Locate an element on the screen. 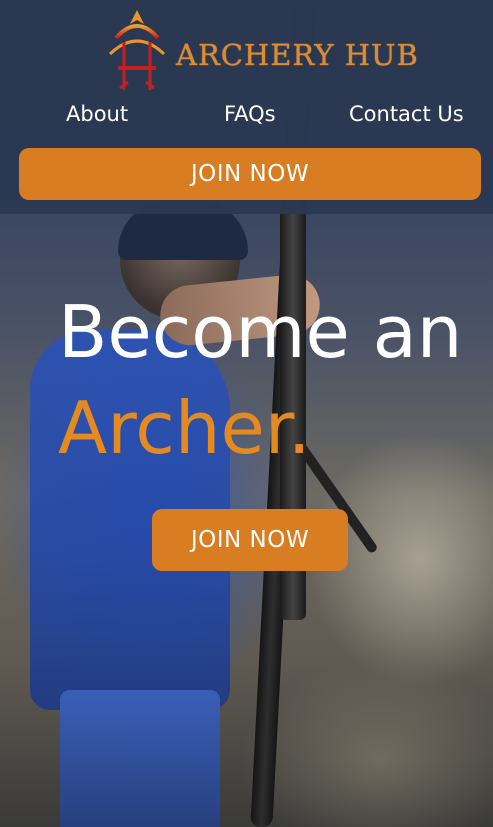 The height and width of the screenshot is (827, 493). hero-title-line2: Archer. is located at coordinates (184, 428).